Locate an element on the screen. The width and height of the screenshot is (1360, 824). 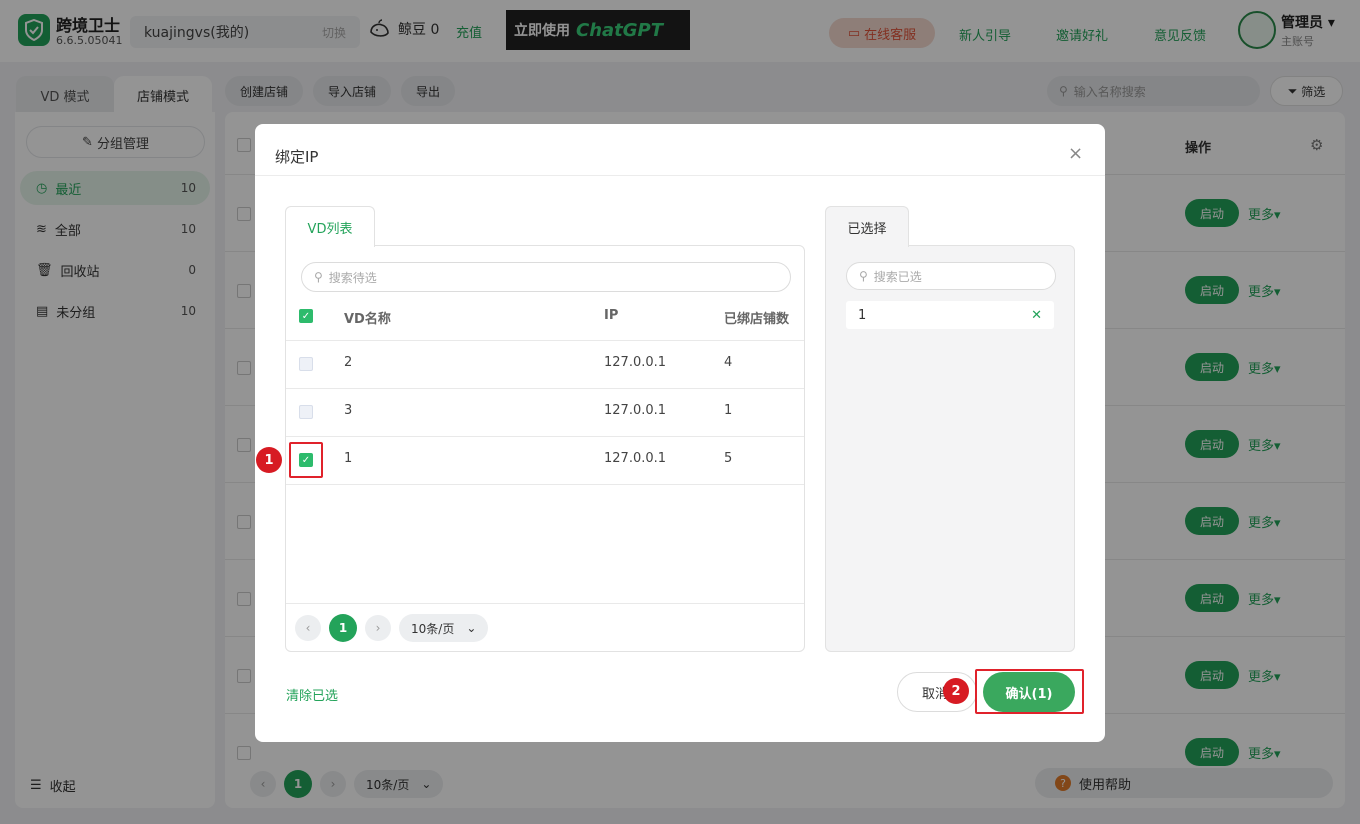
remove-icon: ✕ is located at coordinates (1036, 315).